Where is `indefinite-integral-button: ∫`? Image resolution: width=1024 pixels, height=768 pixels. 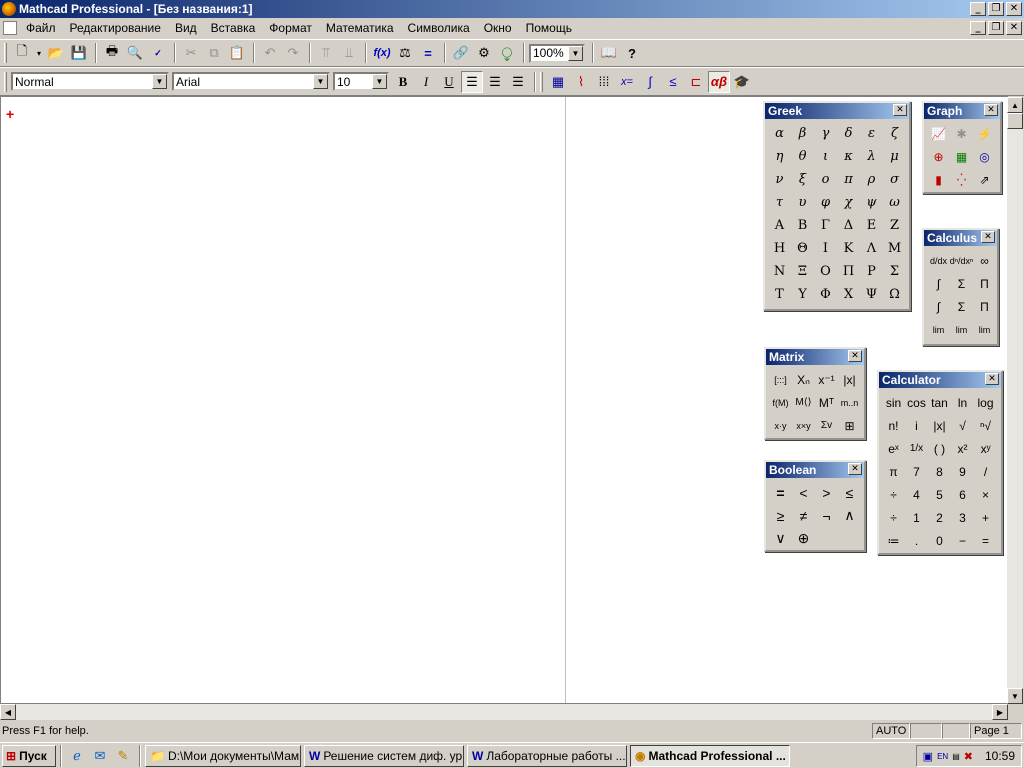 indefinite-integral-button: ∫ is located at coordinates (938, 306).